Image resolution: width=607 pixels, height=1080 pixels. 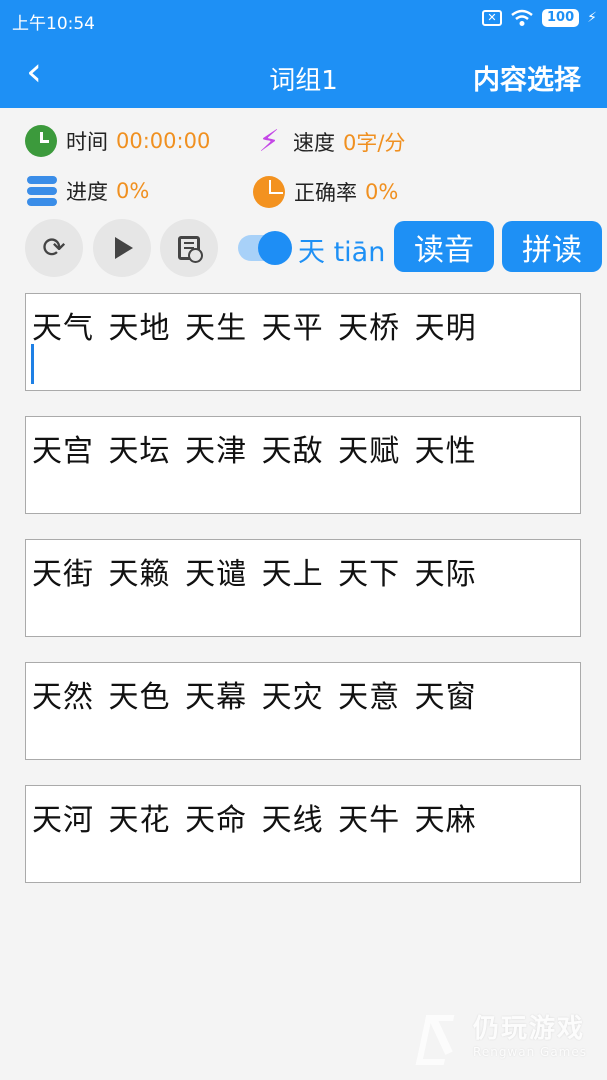 What do you see at coordinates (87, 142) in the screenshot?
I see `time-label: 时间` at bounding box center [87, 142].